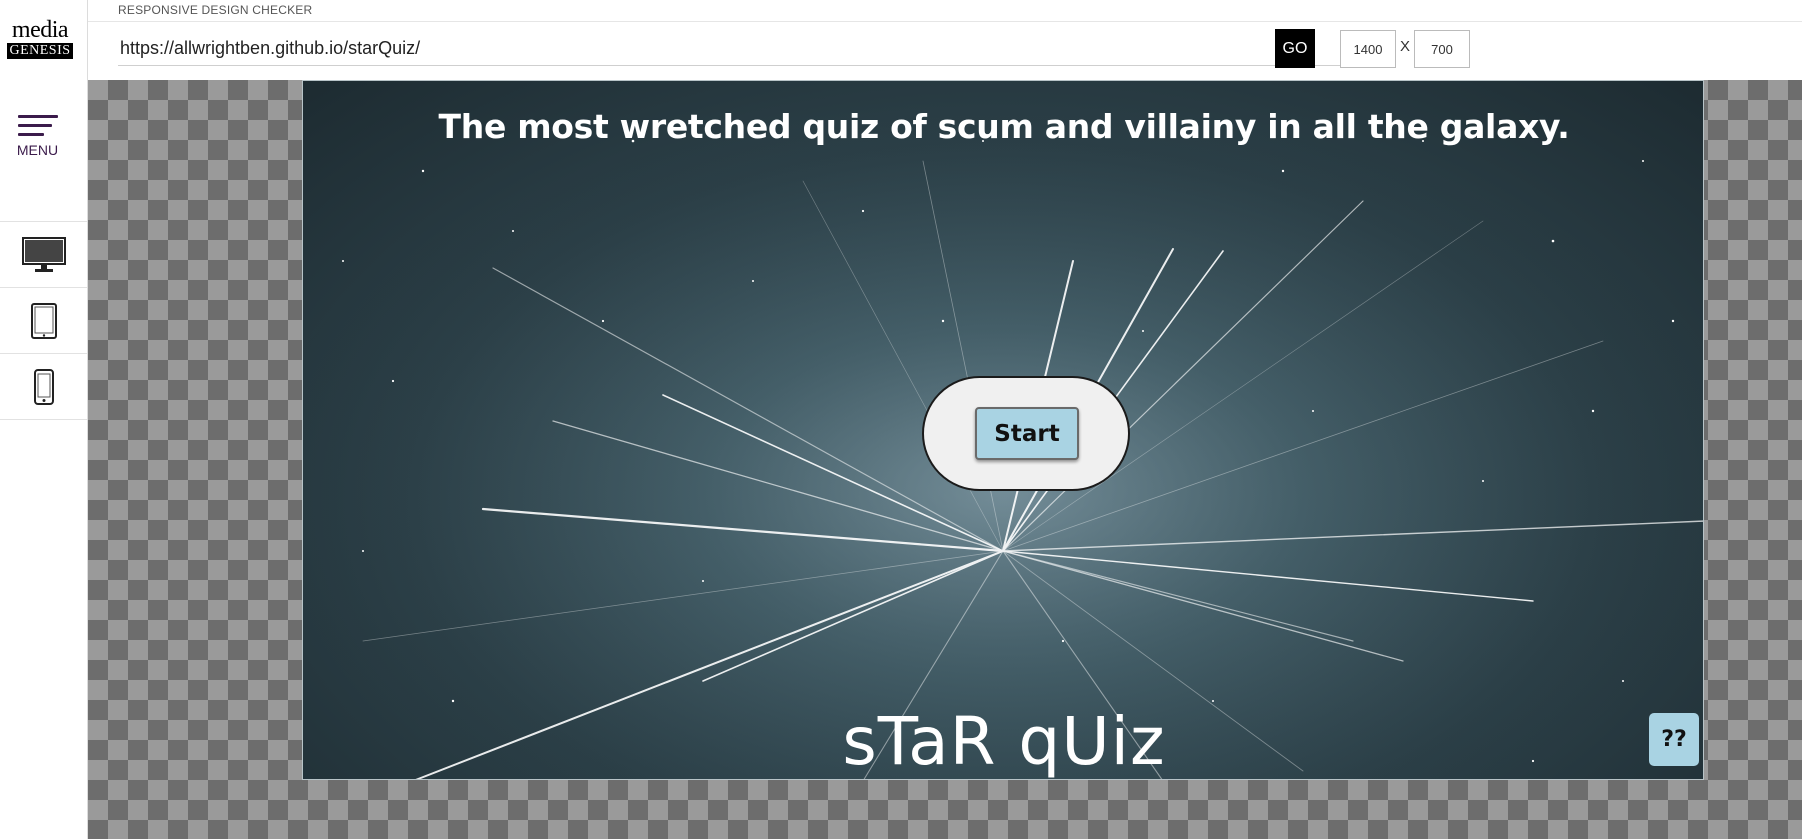 The width and height of the screenshot is (1802, 839). Describe the element at coordinates (945, 21) in the screenshot. I see `toolbar-divider` at that location.